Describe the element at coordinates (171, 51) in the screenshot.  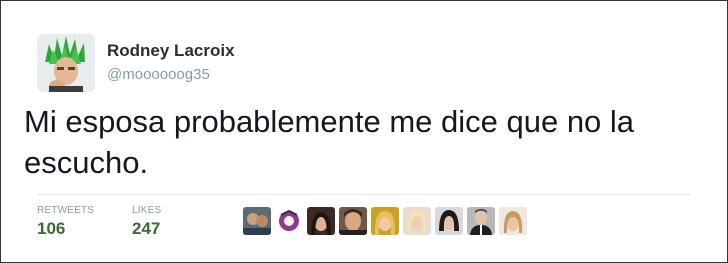
I see `author-display-name: Rodney Lacroix` at that location.